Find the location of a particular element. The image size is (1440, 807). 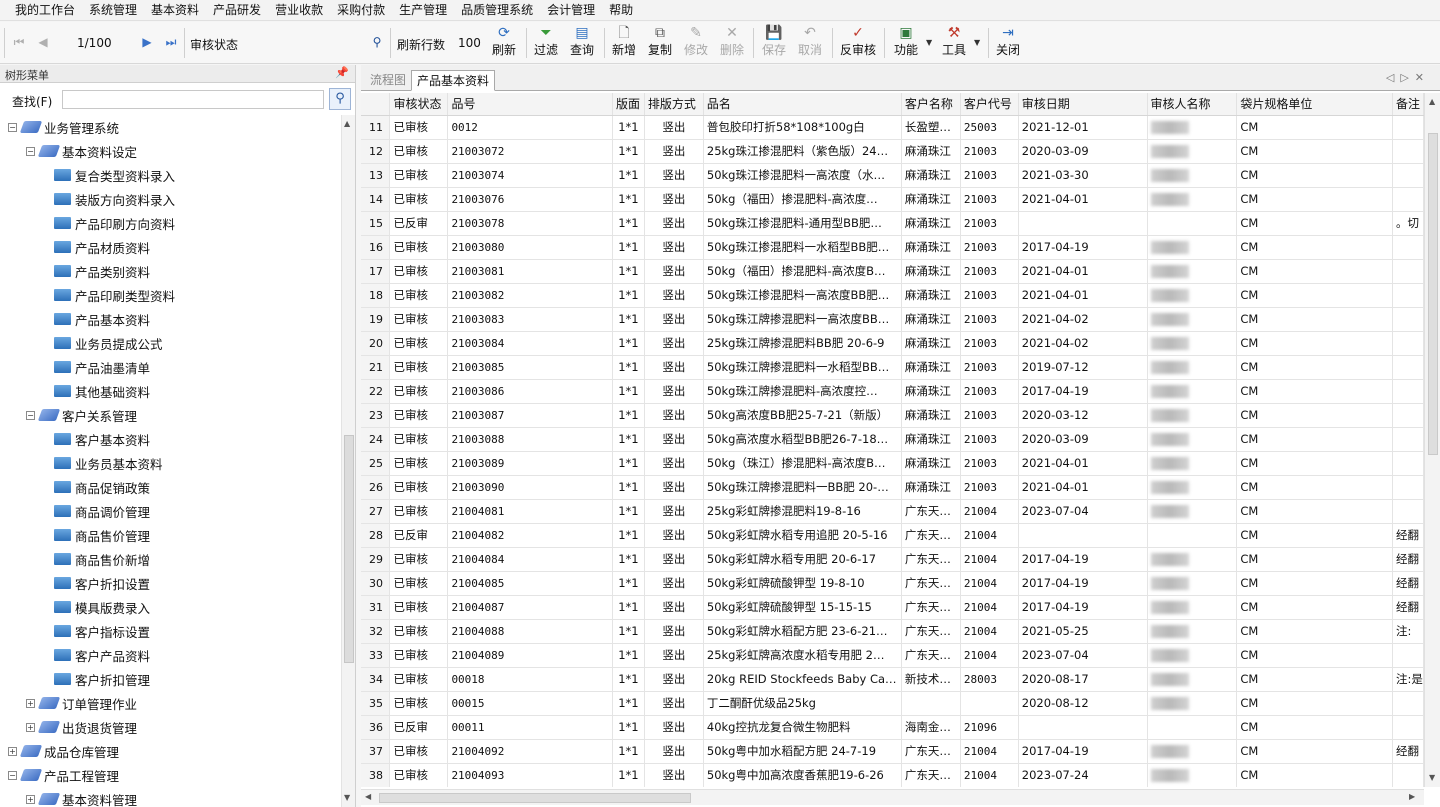

column-header is located at coordinates (376, 104).